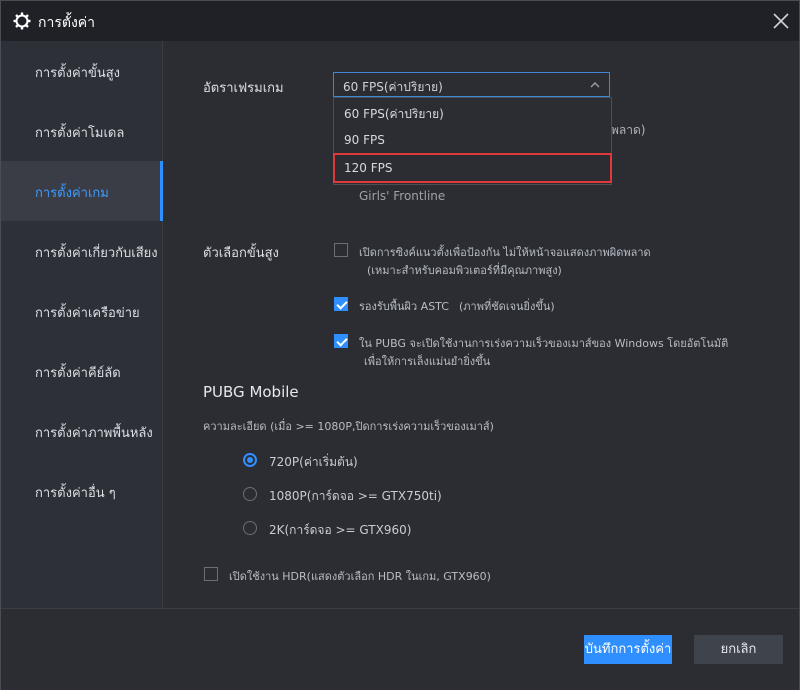 The image size is (800, 690). I want to click on cancel-button: ยกเลิก, so click(738, 649).